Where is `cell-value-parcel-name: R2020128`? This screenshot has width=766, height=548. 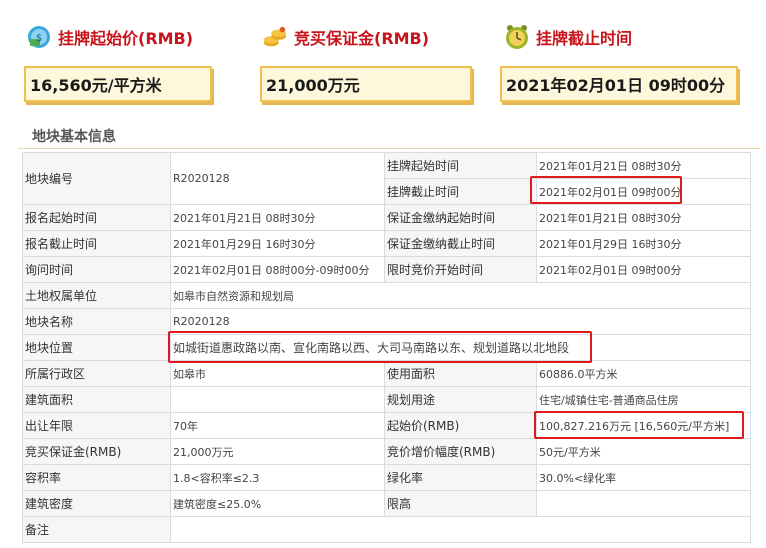 cell-value-parcel-name: R2020128 is located at coordinates (460, 321).